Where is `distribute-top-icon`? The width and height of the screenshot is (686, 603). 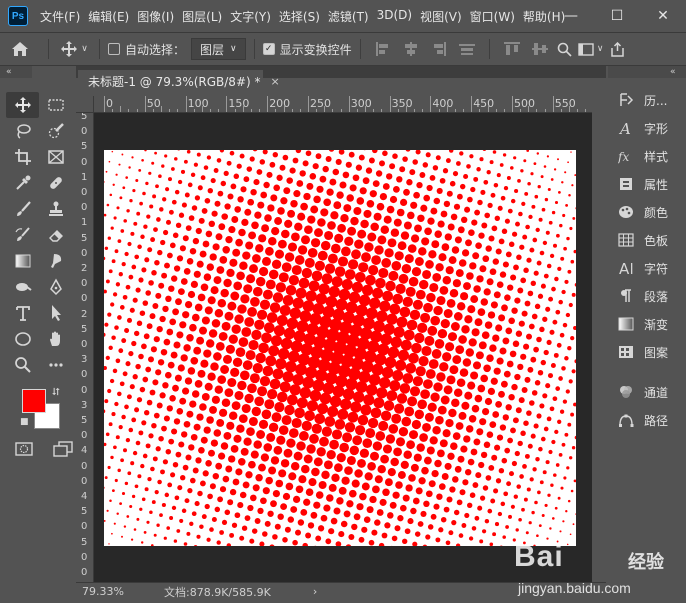
distribute-top-icon is located at coordinates (512, 49).